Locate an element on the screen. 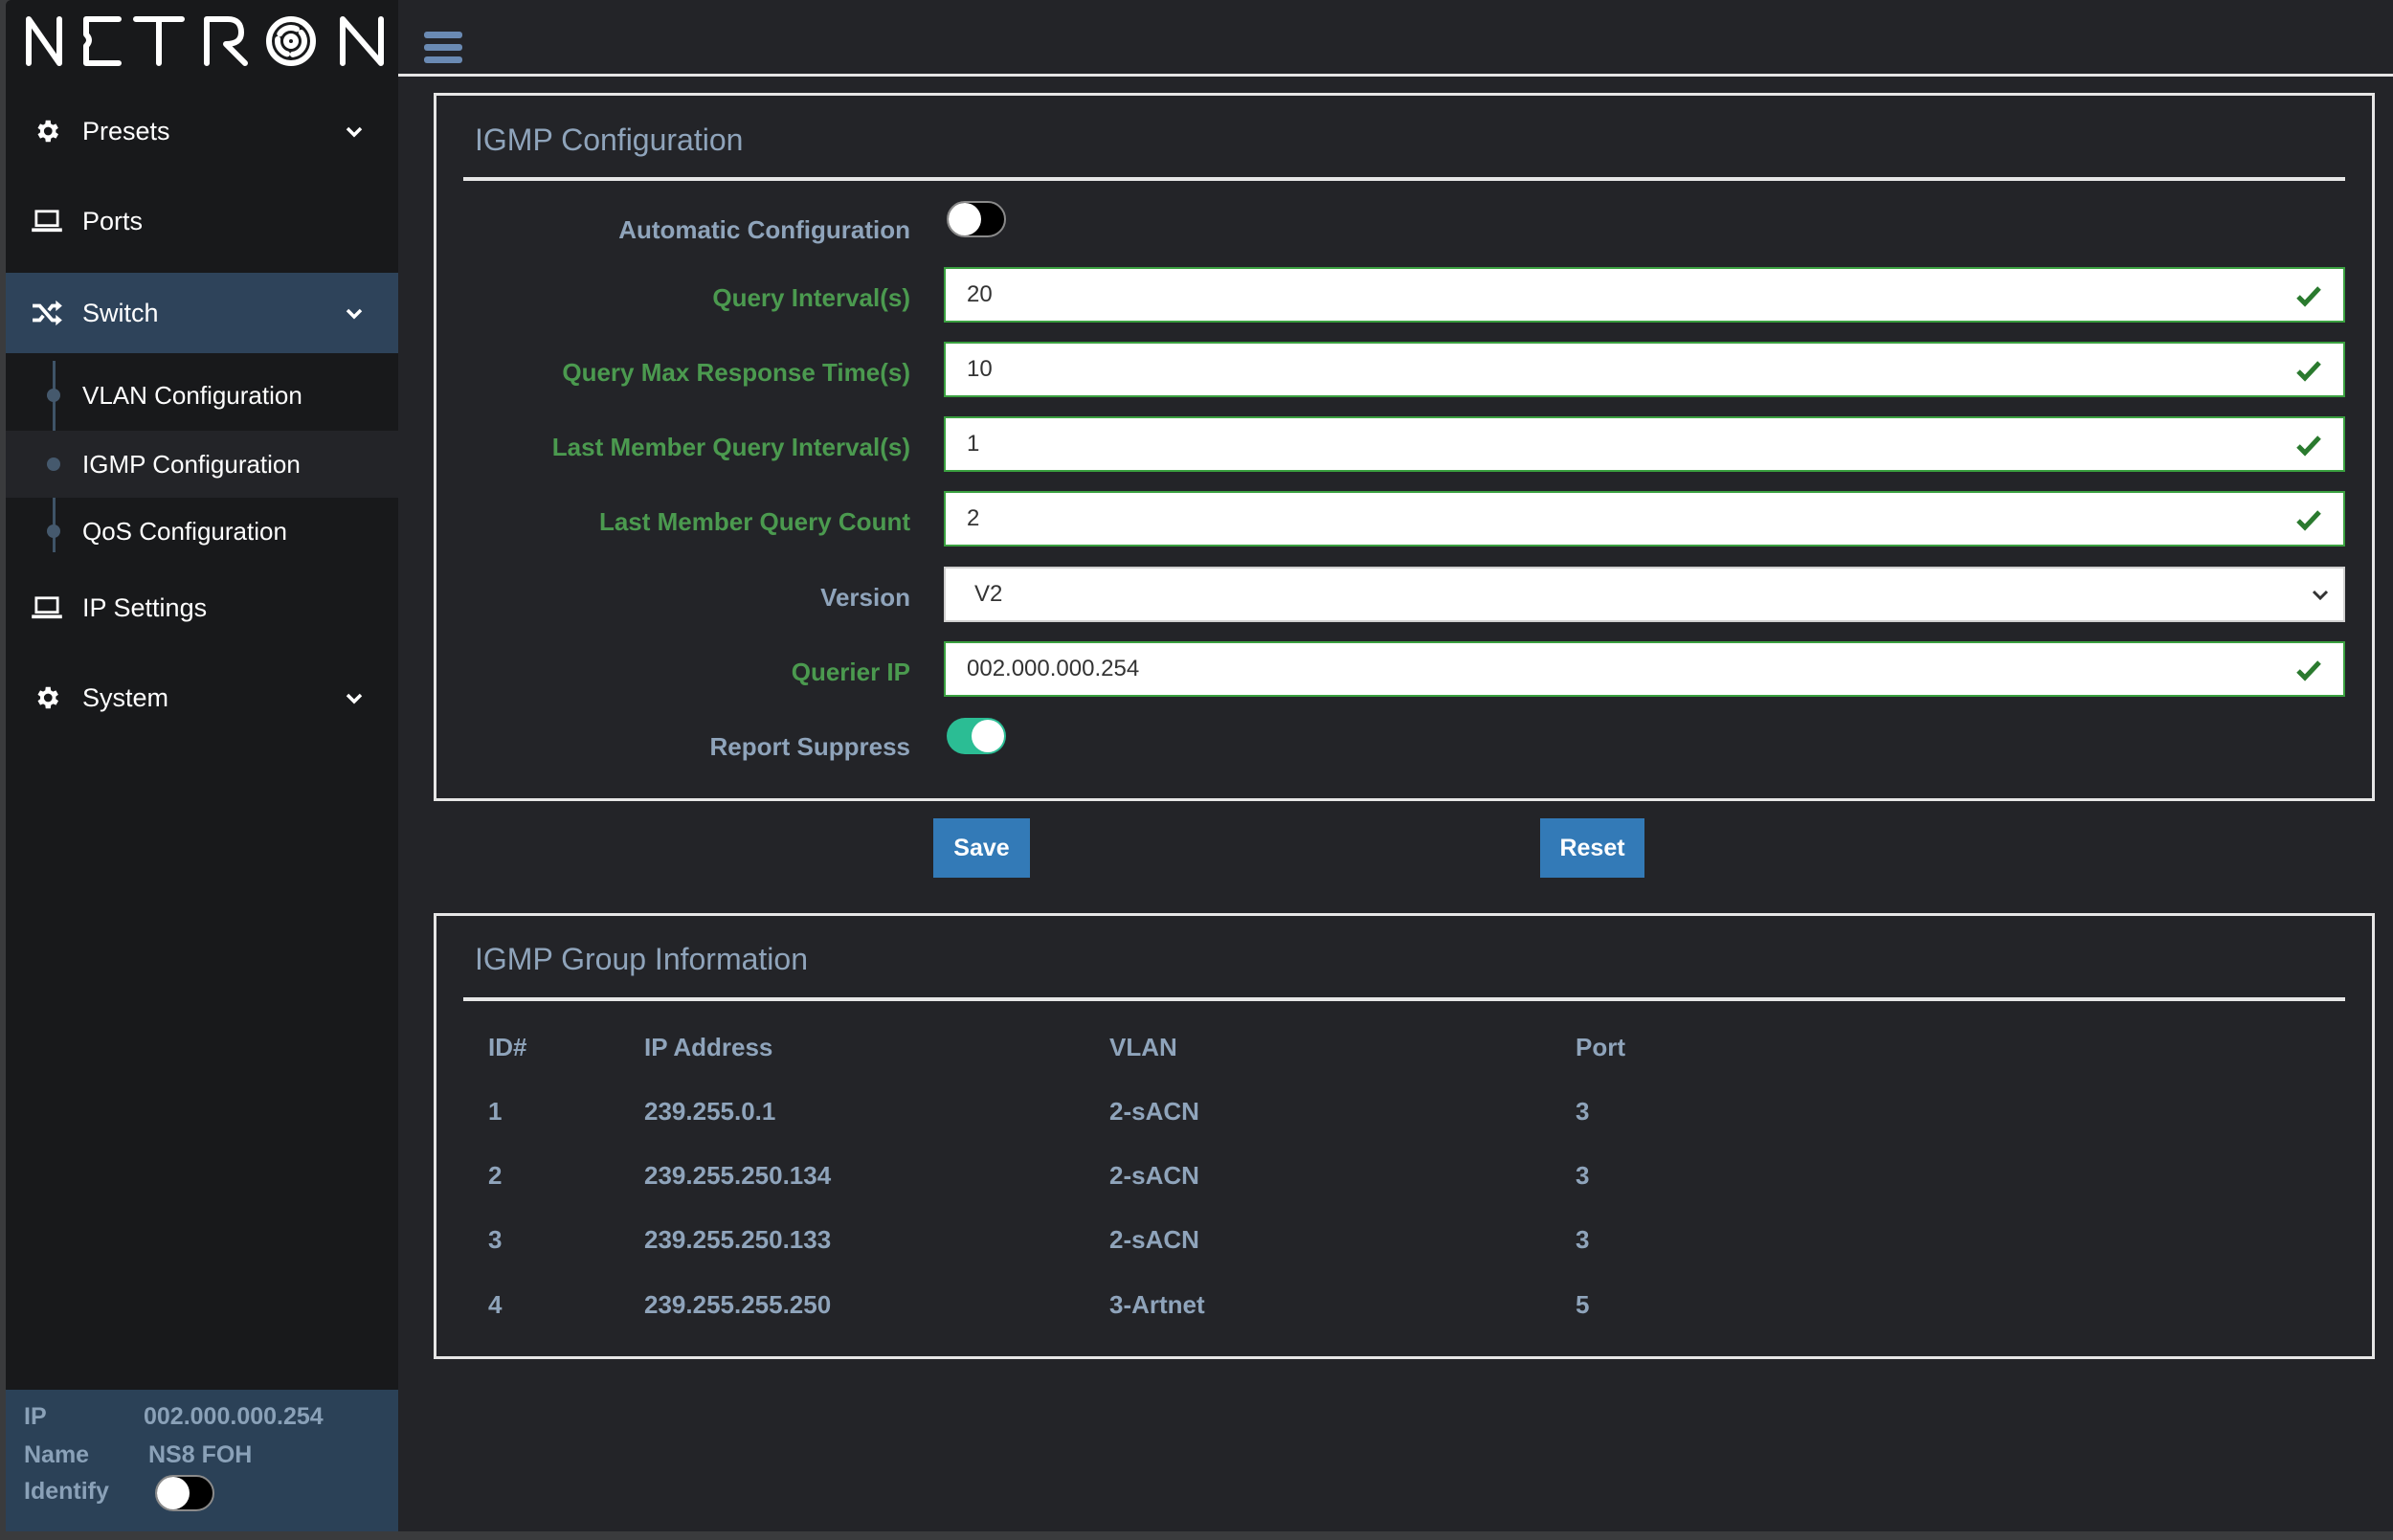 The height and width of the screenshot is (1540, 2393). reset-button: Reset is located at coordinates (1592, 848).